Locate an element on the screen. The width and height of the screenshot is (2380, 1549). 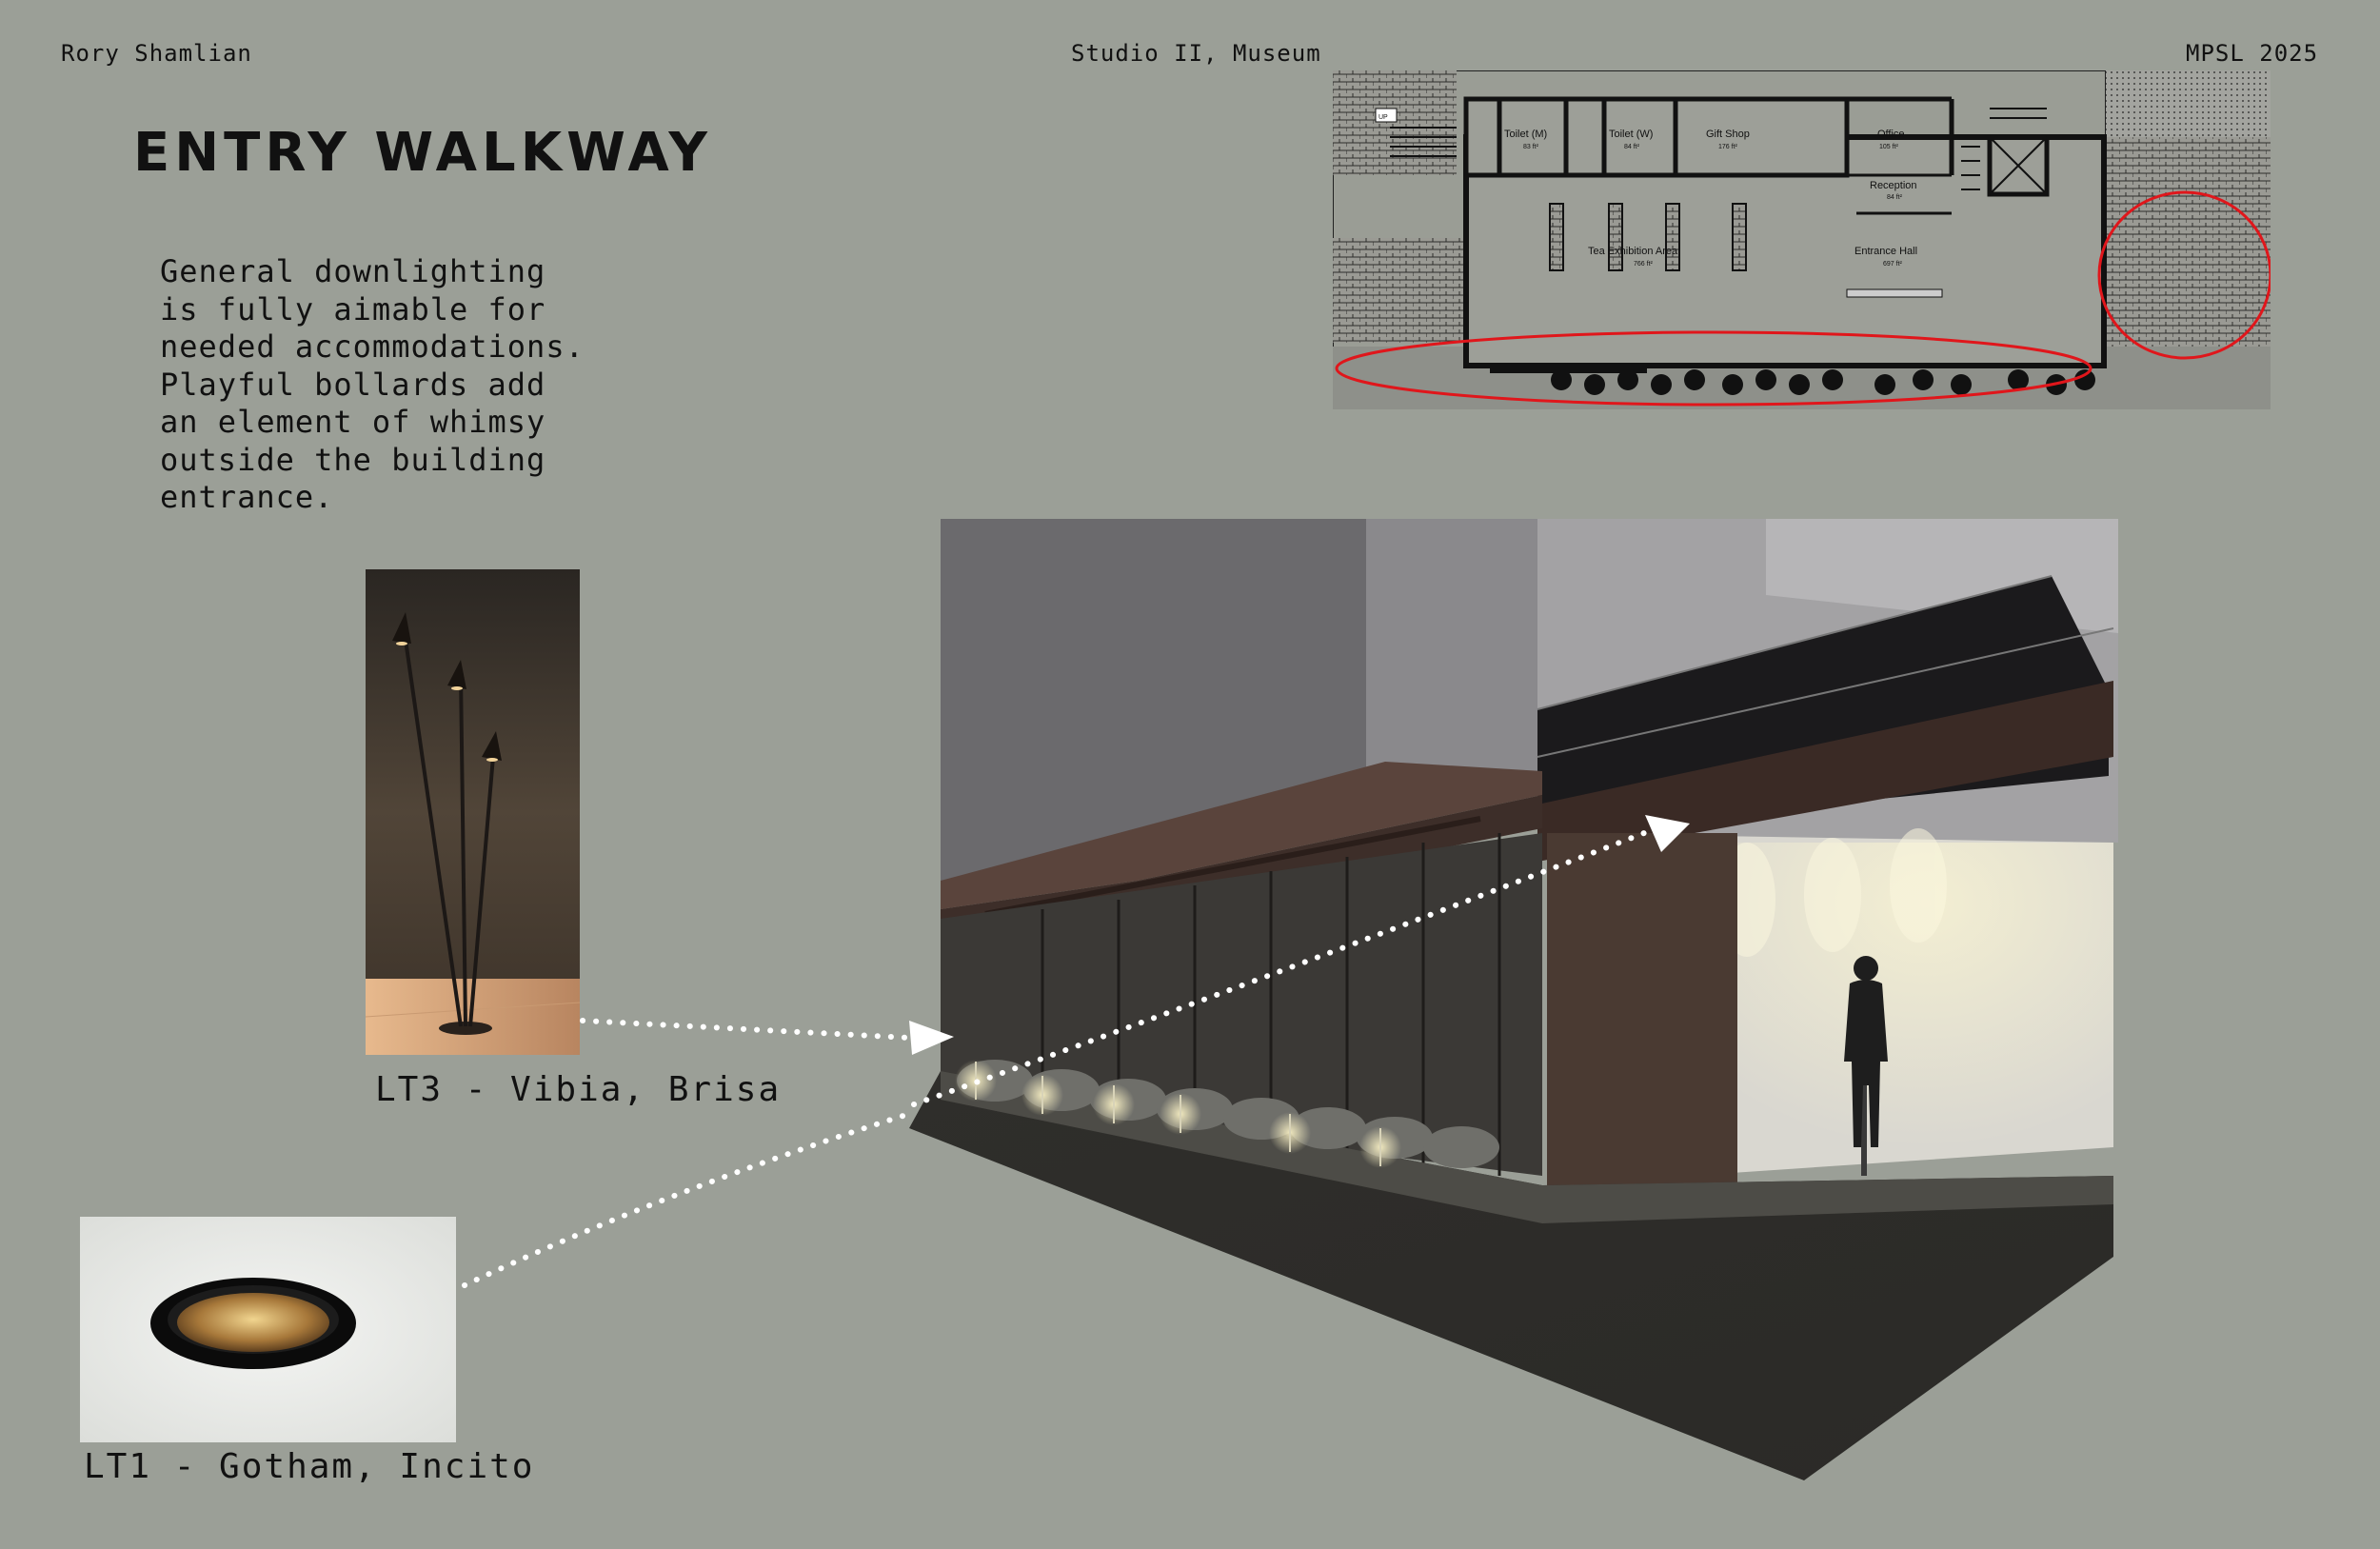
room-label: Tea Exhibition Area is located at coordinates (1633, 251).